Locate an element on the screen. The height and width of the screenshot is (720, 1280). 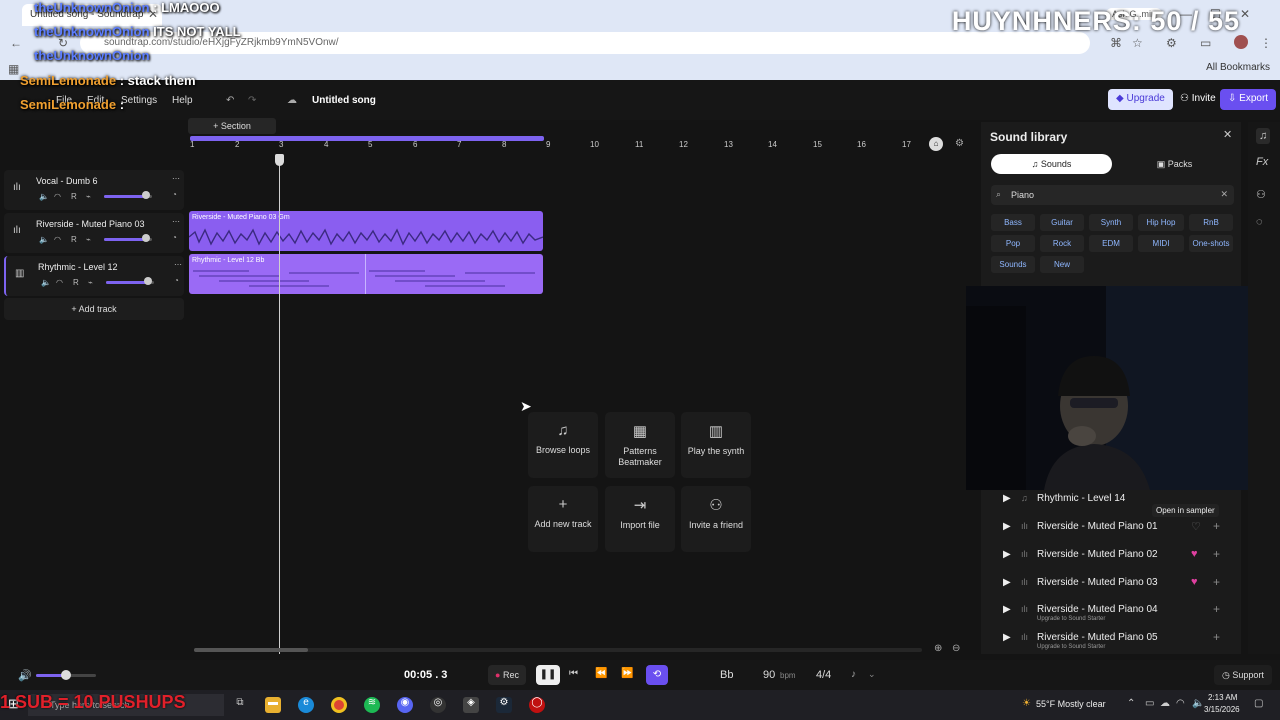
genre-chip: MIDI is located at coordinates (1161, 243).